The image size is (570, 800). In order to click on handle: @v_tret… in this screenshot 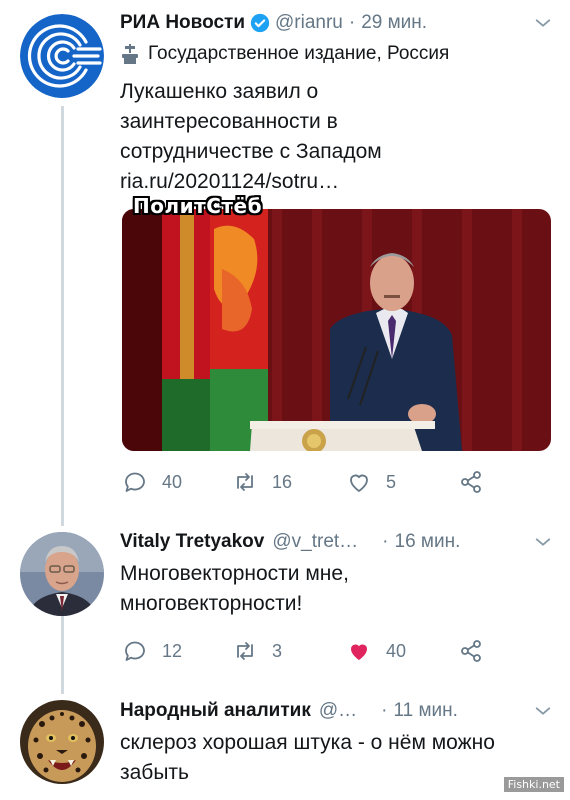, I will do `click(315, 542)`.